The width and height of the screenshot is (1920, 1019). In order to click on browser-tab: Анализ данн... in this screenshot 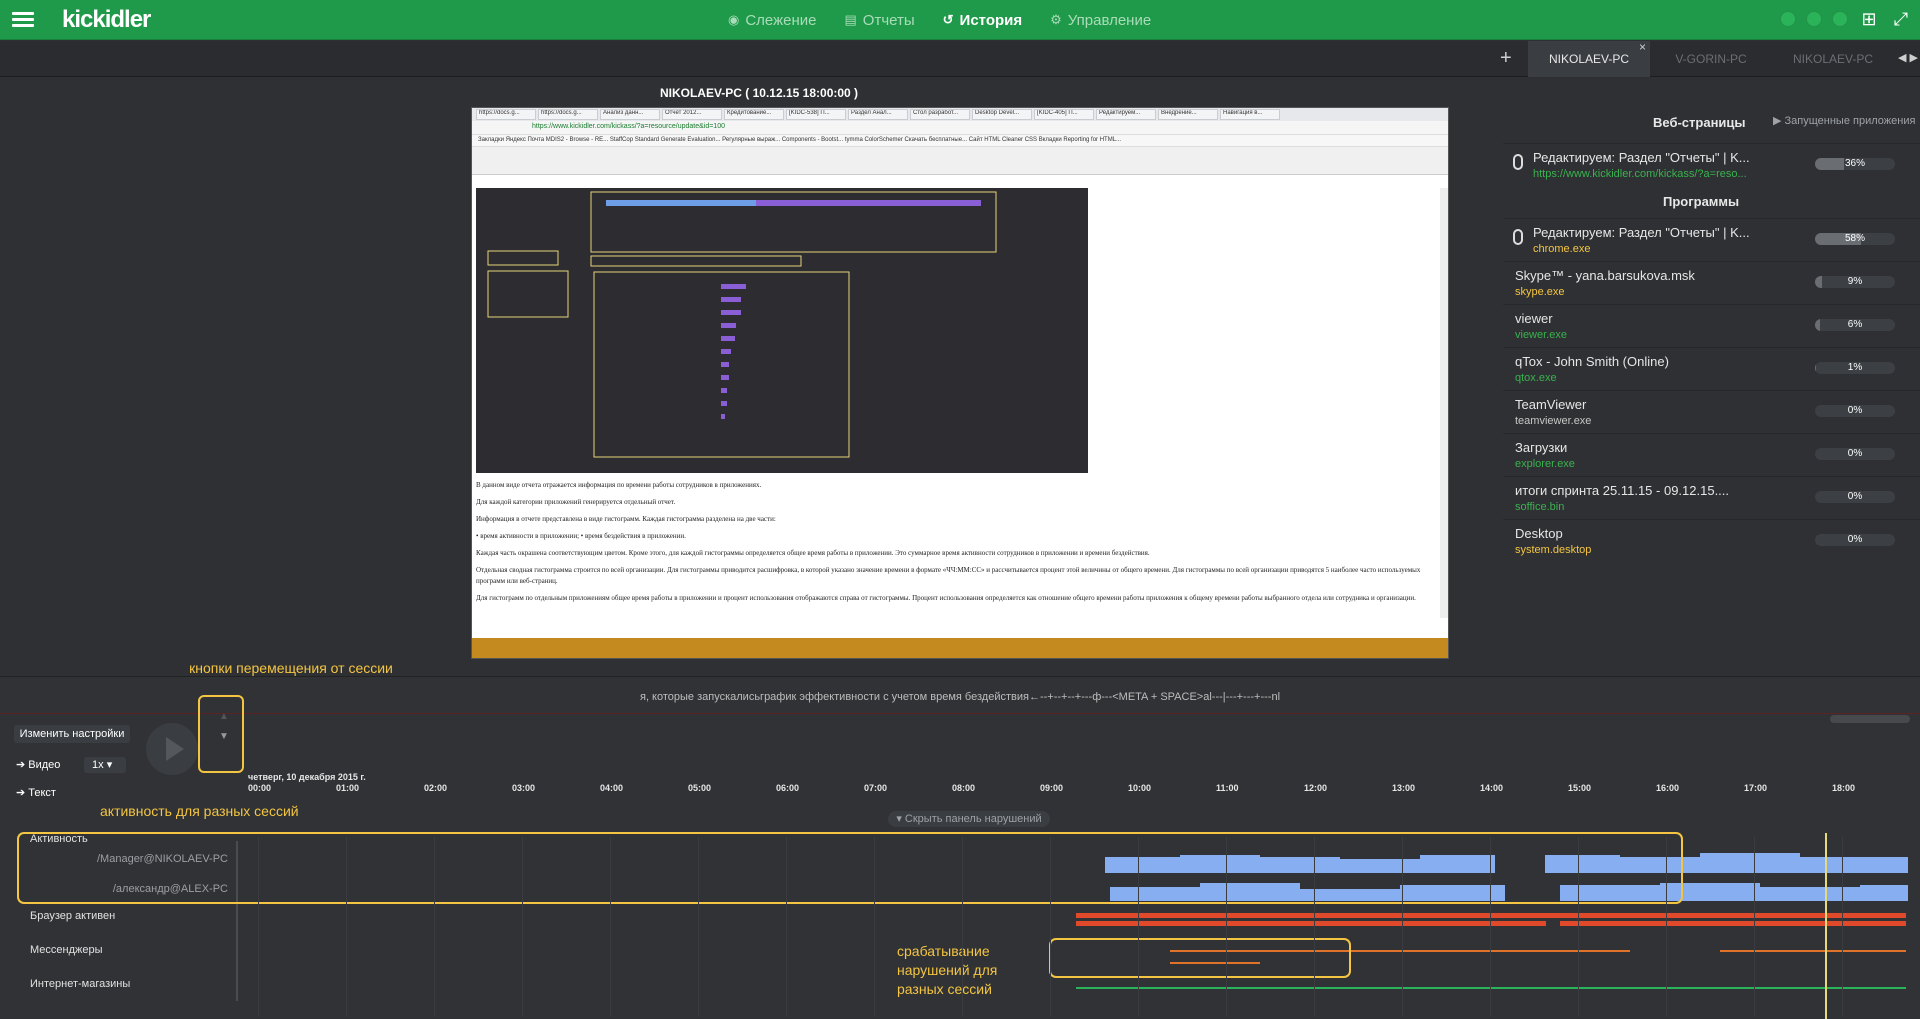, I will do `click(630, 114)`.